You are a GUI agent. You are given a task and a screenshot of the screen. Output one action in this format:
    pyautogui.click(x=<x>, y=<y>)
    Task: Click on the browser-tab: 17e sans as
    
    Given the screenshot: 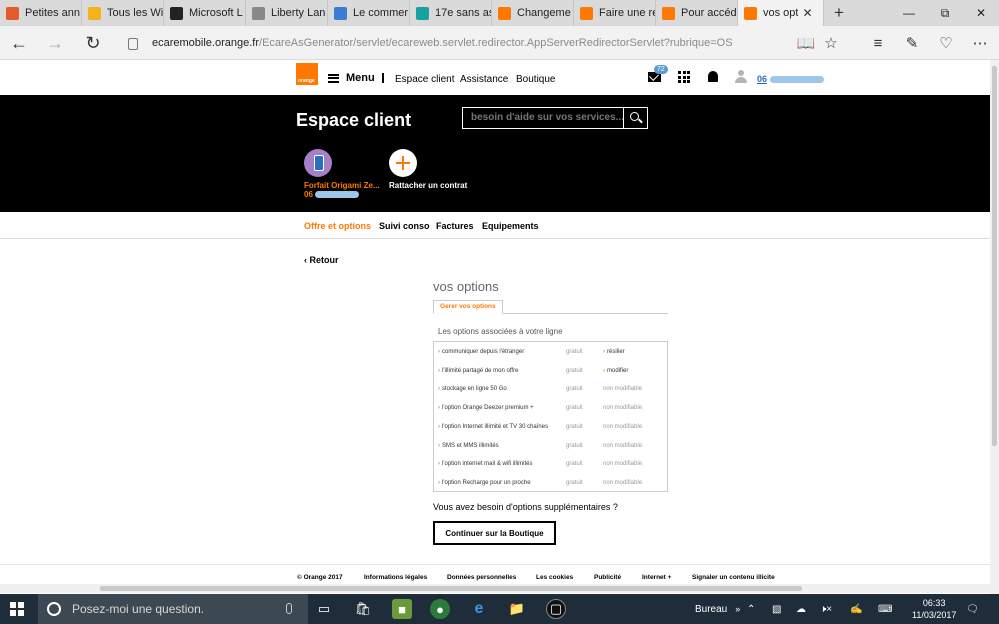 What is the action you would take?
    pyautogui.click(x=451, y=13)
    